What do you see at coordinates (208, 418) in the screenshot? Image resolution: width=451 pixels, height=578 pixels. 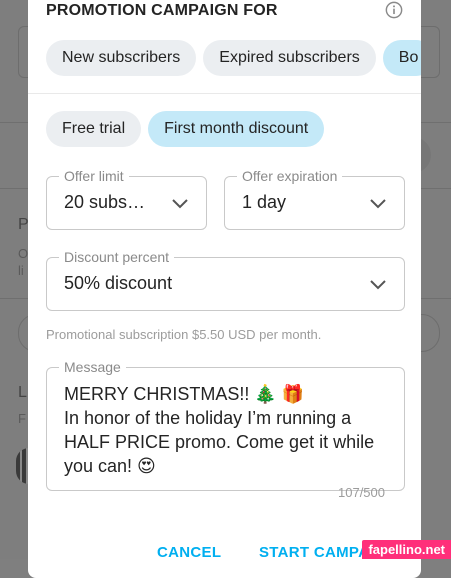 I see `message-line: In honor of the holiday I’m running a` at bounding box center [208, 418].